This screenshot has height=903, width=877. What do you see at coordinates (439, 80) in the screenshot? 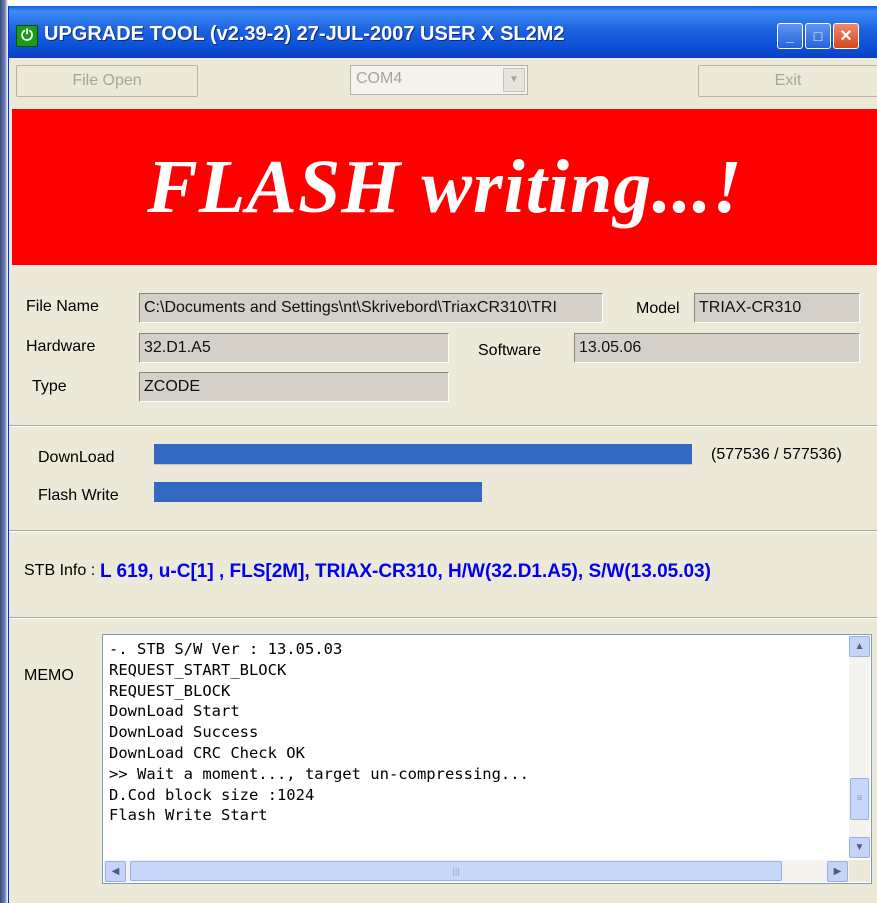
I see `port-select: COM4 ▼` at bounding box center [439, 80].